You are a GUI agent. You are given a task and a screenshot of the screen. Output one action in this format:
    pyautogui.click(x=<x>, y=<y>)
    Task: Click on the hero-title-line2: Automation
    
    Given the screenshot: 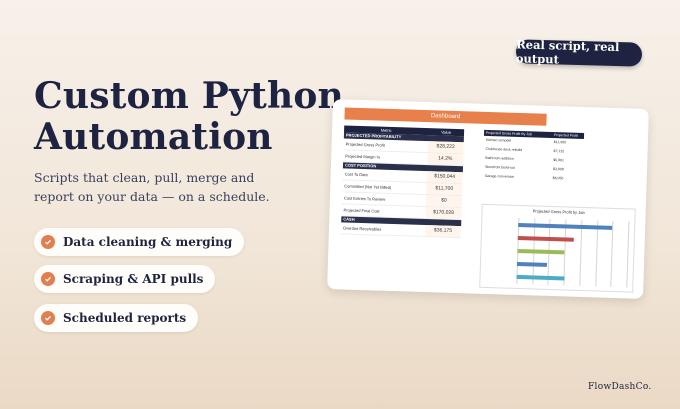 What is the action you would take?
    pyautogui.click(x=153, y=137)
    